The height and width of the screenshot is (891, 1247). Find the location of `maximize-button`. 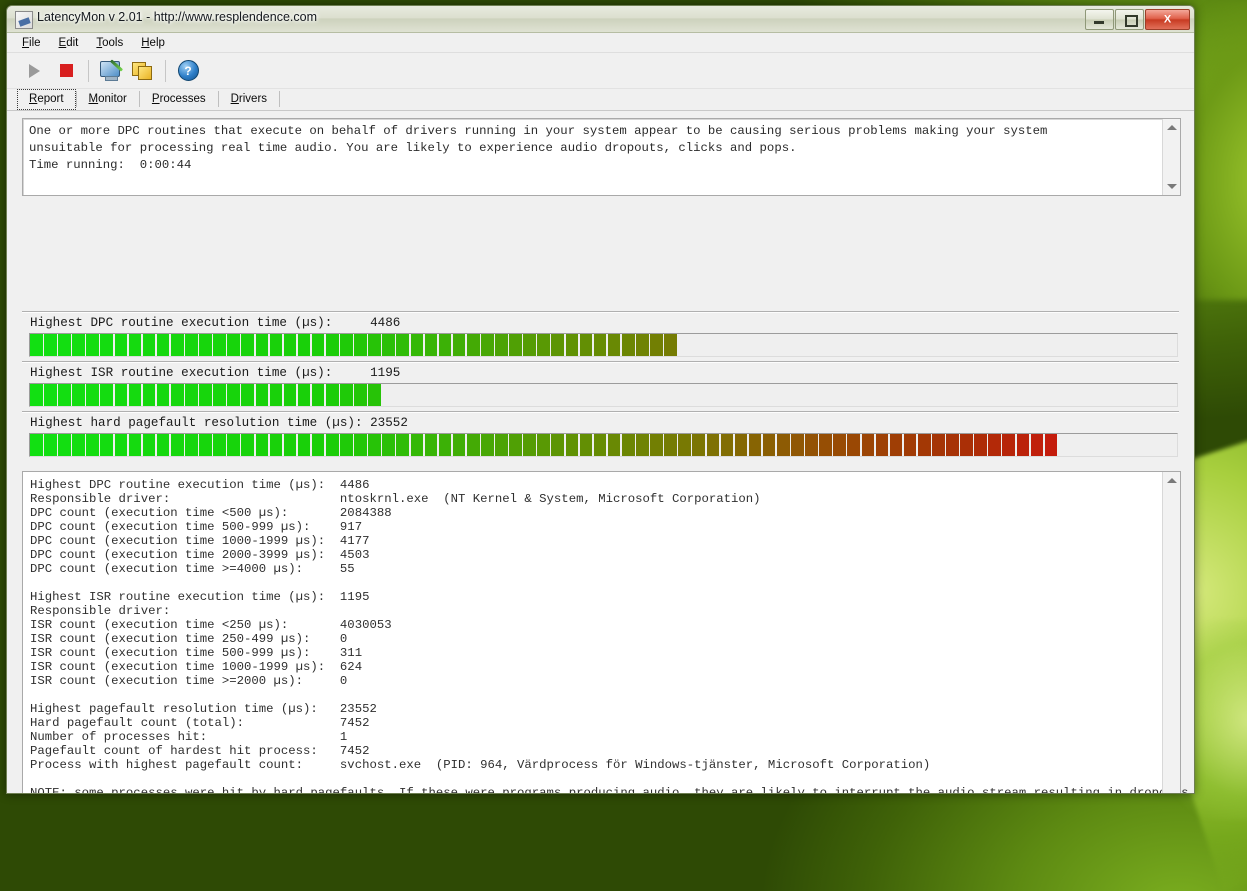

maximize-button is located at coordinates (1129, 19).